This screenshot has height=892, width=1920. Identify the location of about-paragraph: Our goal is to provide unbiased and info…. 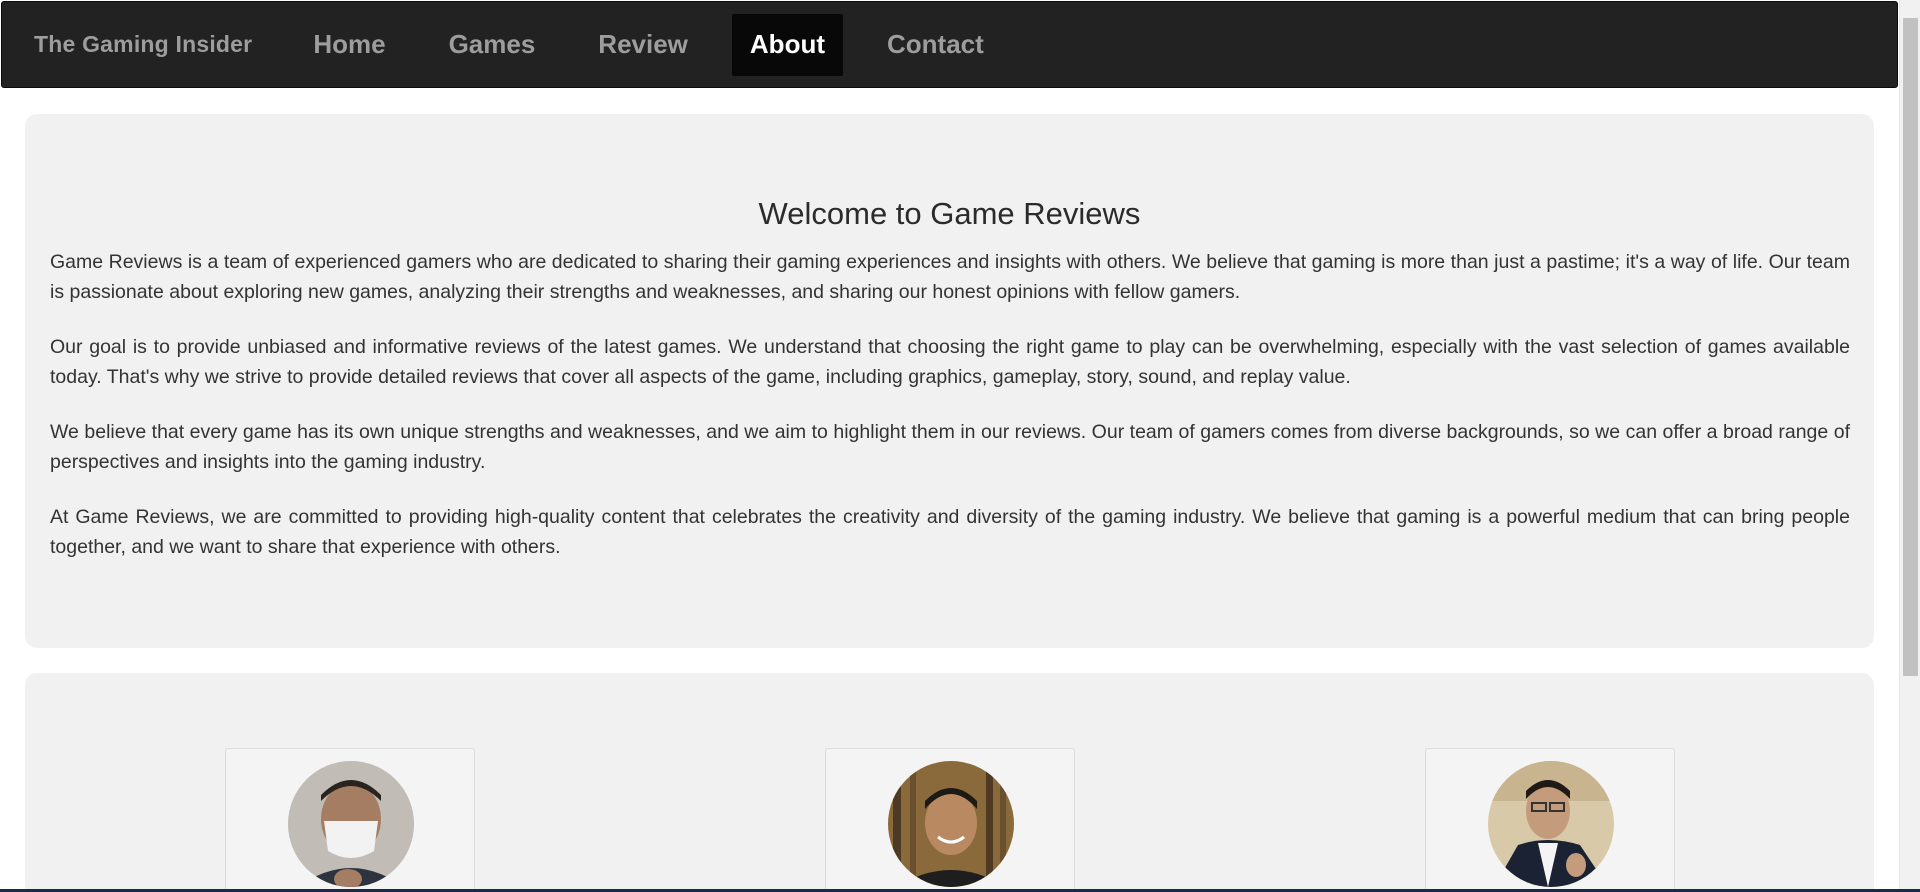
(950, 362).